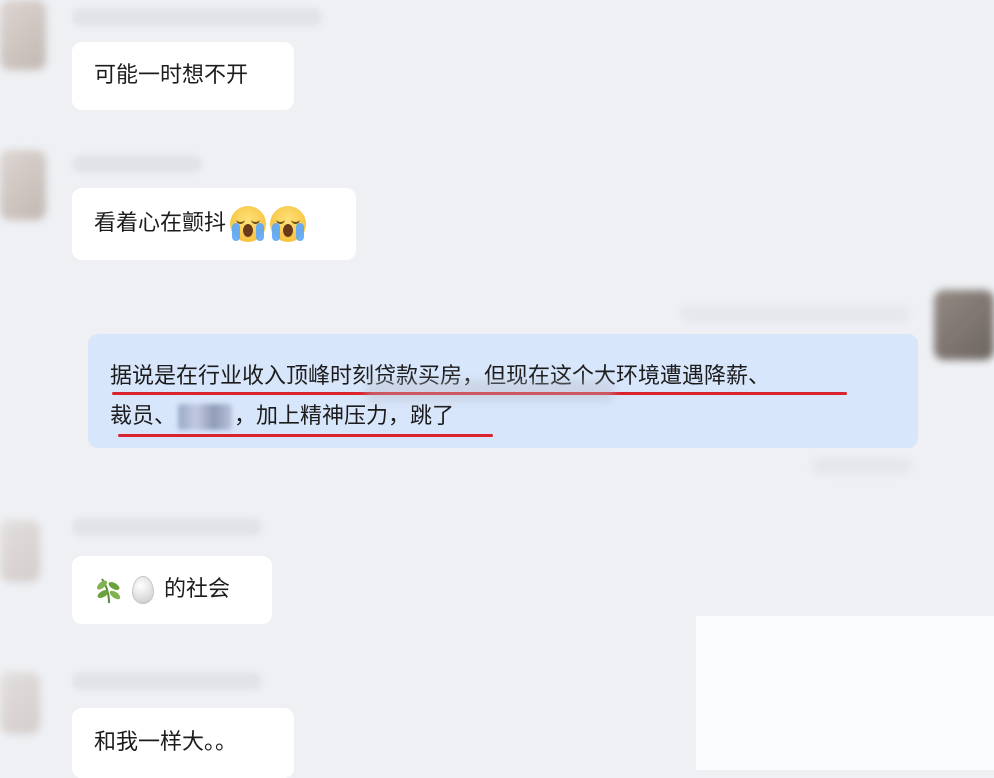 The height and width of the screenshot is (778, 994). Describe the element at coordinates (197, 589) in the screenshot. I see `message-text: 的社会` at that location.